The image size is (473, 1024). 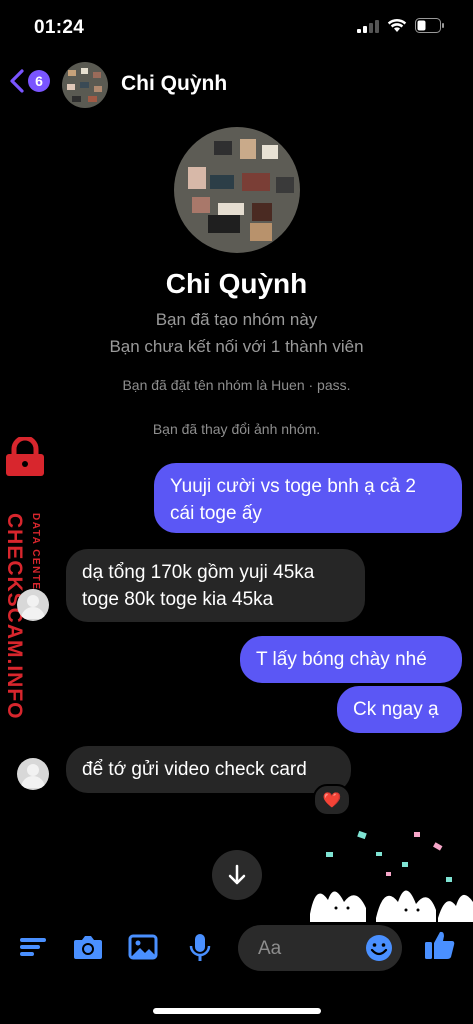 I want to click on emoji-icon, so click(x=379, y=948).